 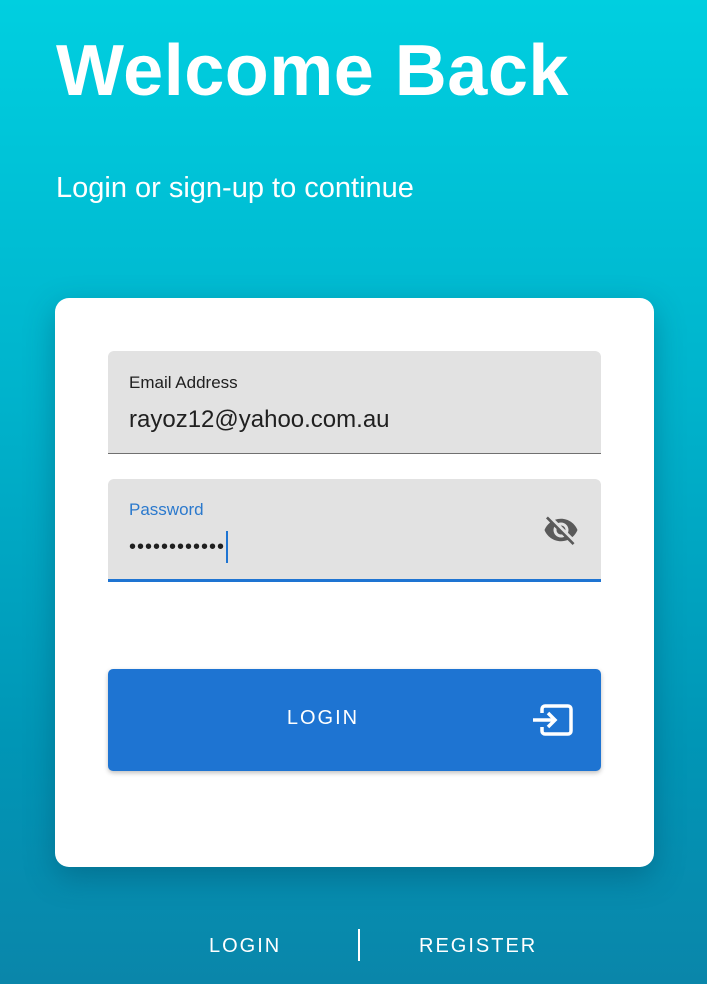 I want to click on email-field-label: Email Address, so click(x=183, y=382).